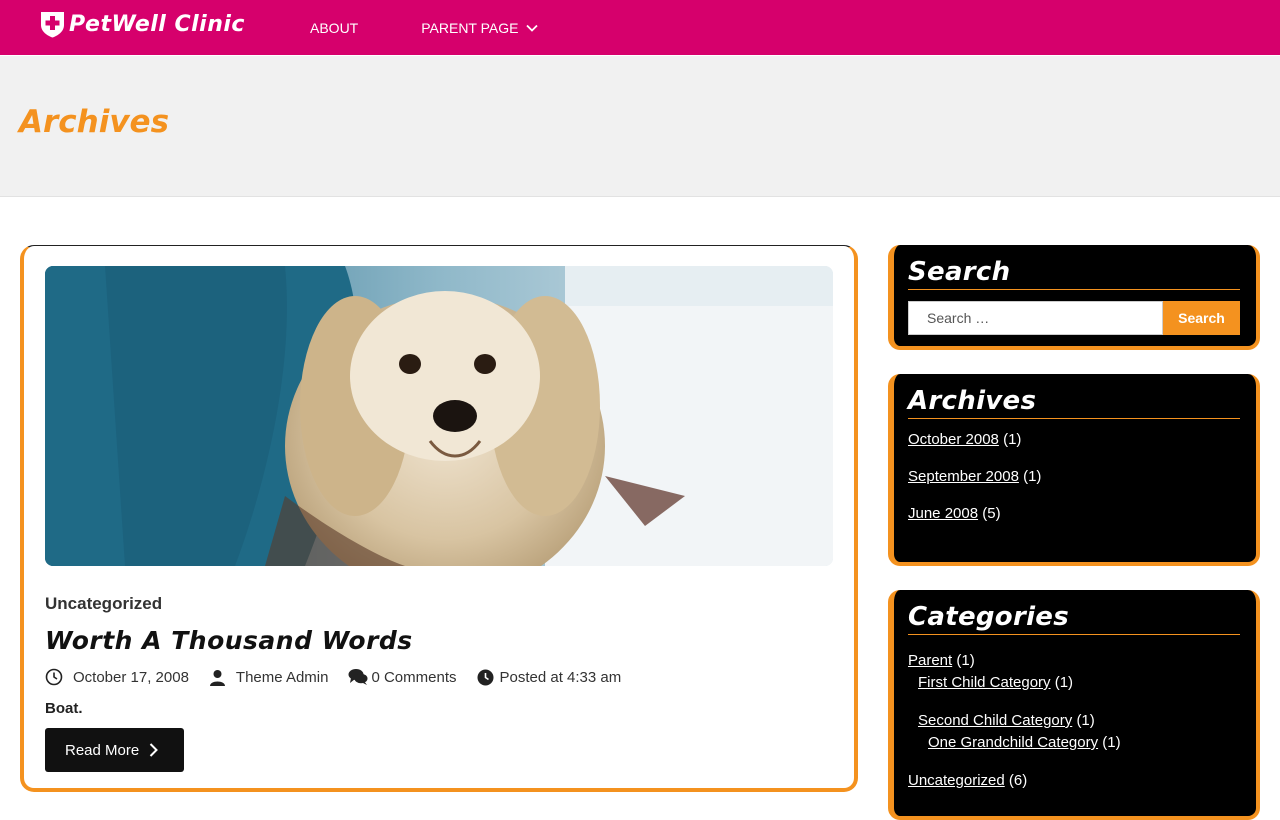  I want to click on site-logo: PetWell Clinic, so click(142, 24).